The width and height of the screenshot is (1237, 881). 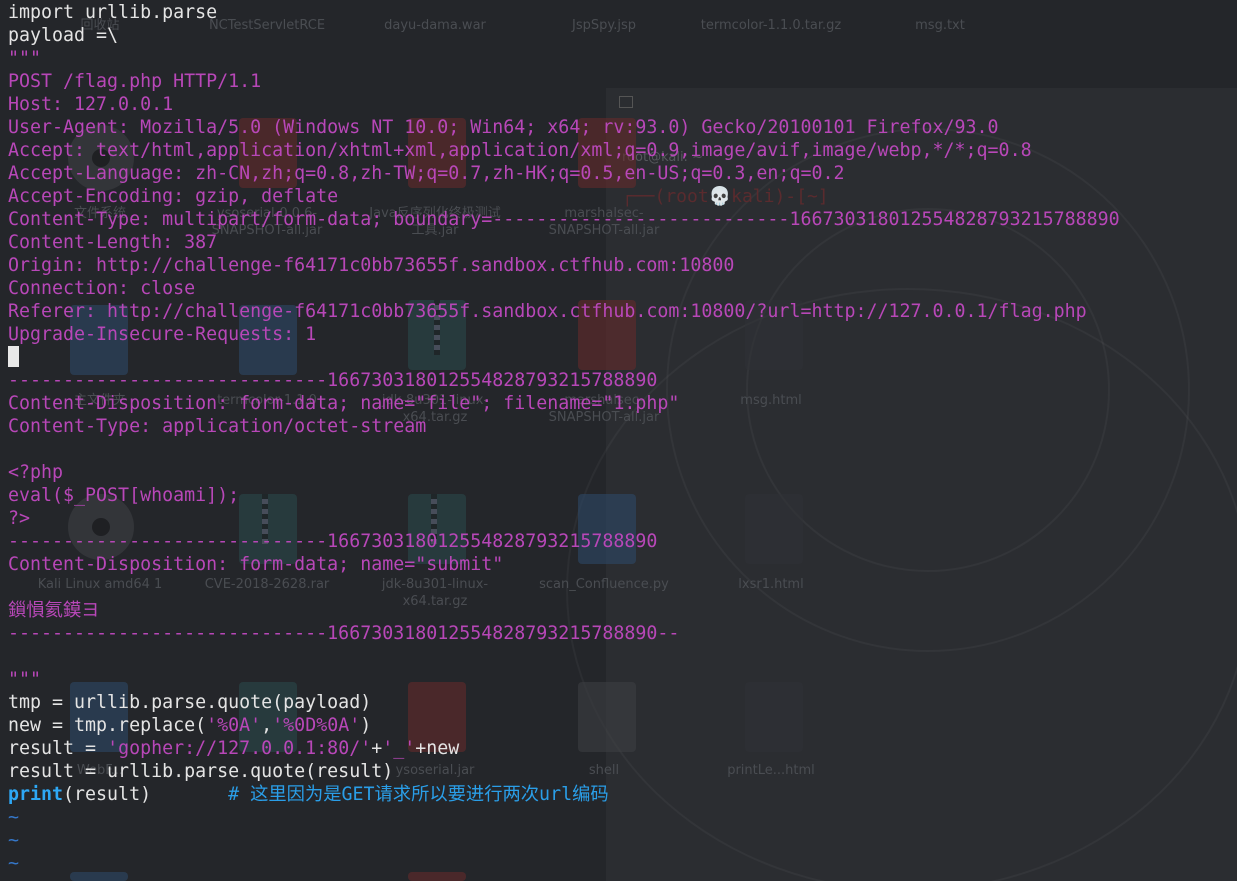 What do you see at coordinates (36, 794) in the screenshot?
I see `keyword-token: print` at bounding box center [36, 794].